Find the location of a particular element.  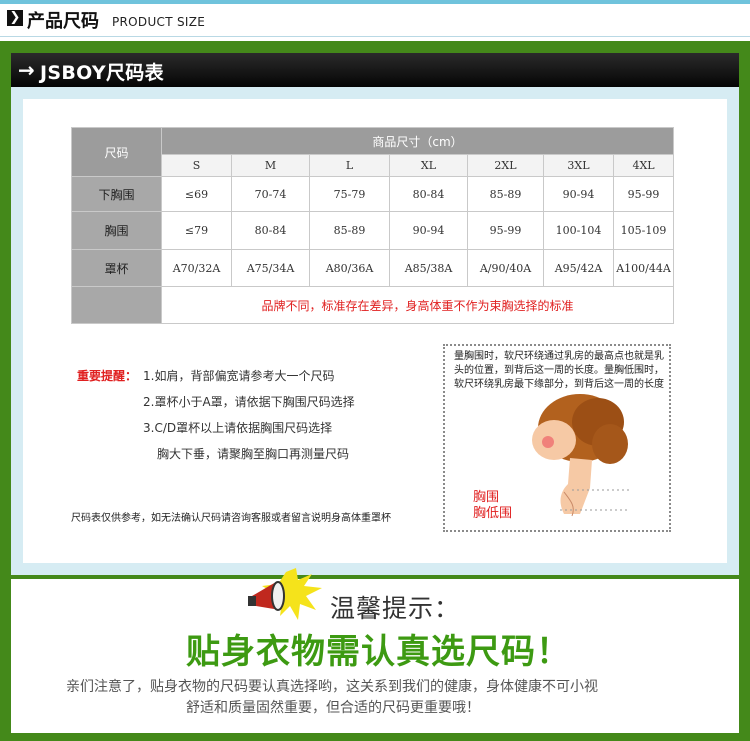

size-header: 3XL is located at coordinates (578, 165).